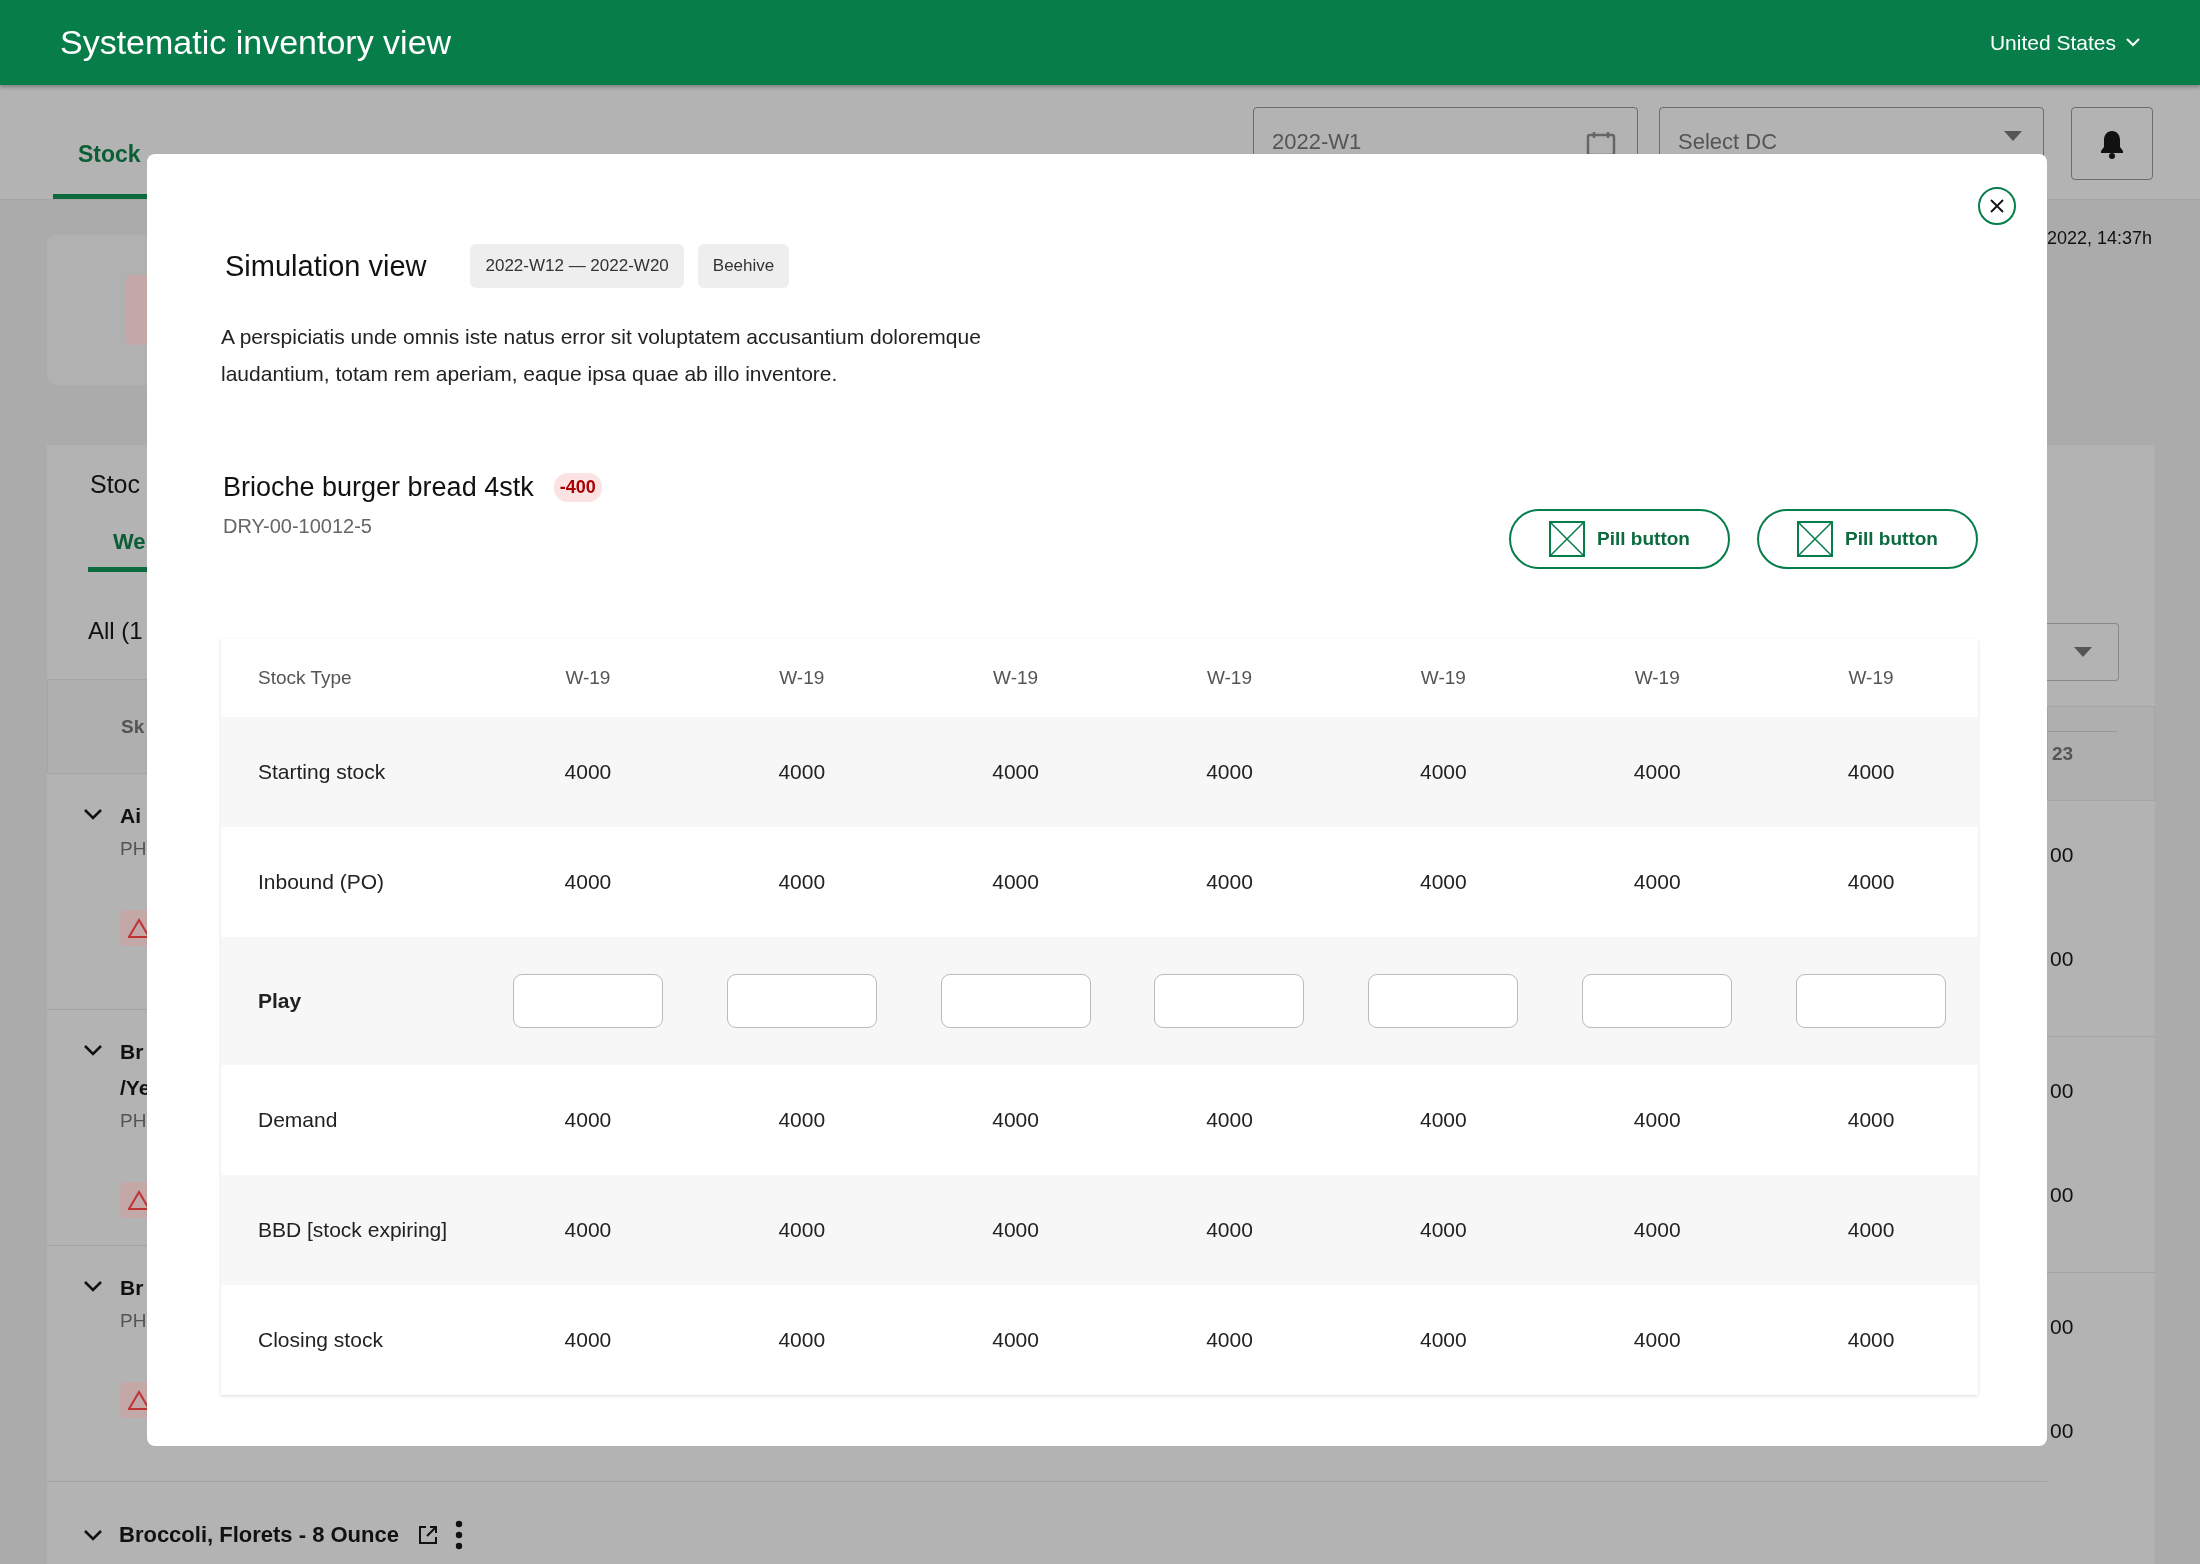  What do you see at coordinates (326, 266) in the screenshot?
I see `dialog-title: Simulation view` at bounding box center [326, 266].